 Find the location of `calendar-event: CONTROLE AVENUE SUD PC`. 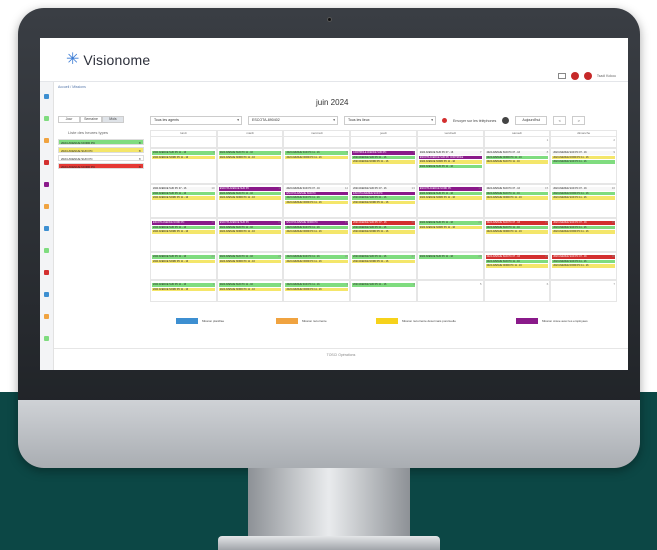

calendar-event: CONTROLE AVENUE SUD PC is located at coordinates (383, 153).